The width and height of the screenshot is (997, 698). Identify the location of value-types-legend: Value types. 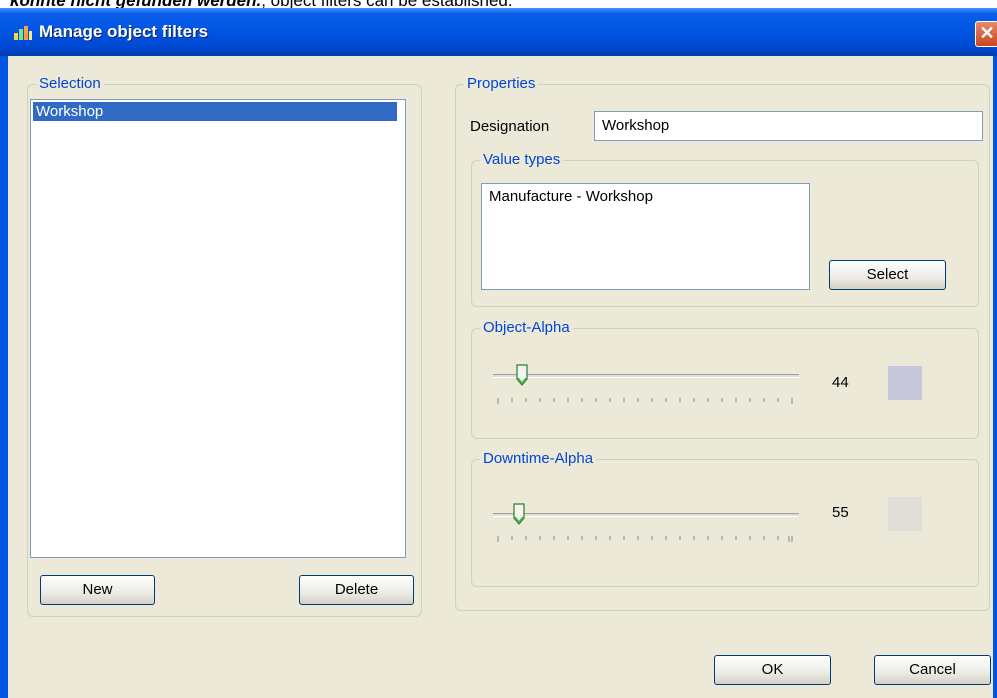
(522, 160).